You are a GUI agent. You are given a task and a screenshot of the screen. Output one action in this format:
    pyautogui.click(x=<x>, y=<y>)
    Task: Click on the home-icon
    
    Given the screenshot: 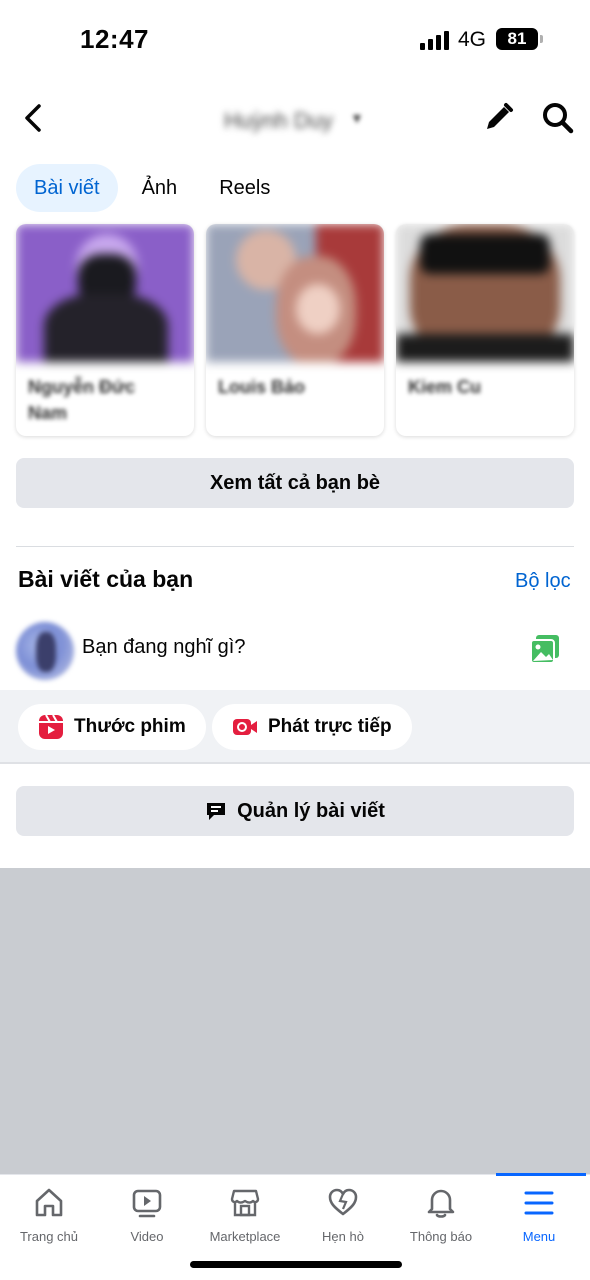 What is the action you would take?
    pyautogui.click(x=49, y=1202)
    